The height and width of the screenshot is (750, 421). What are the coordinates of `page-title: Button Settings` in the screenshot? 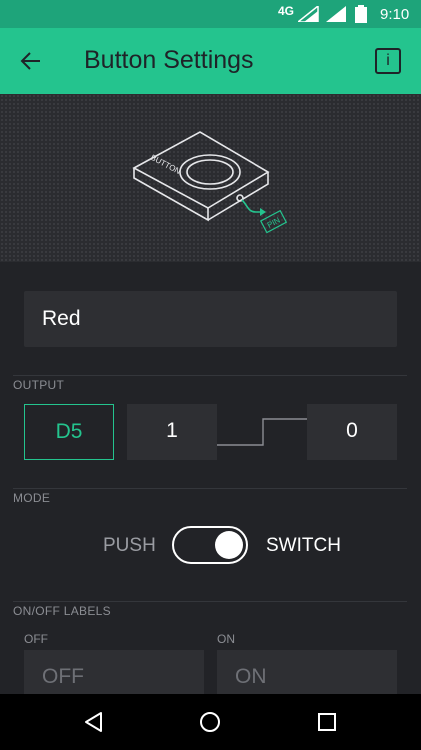 It's located at (169, 60).